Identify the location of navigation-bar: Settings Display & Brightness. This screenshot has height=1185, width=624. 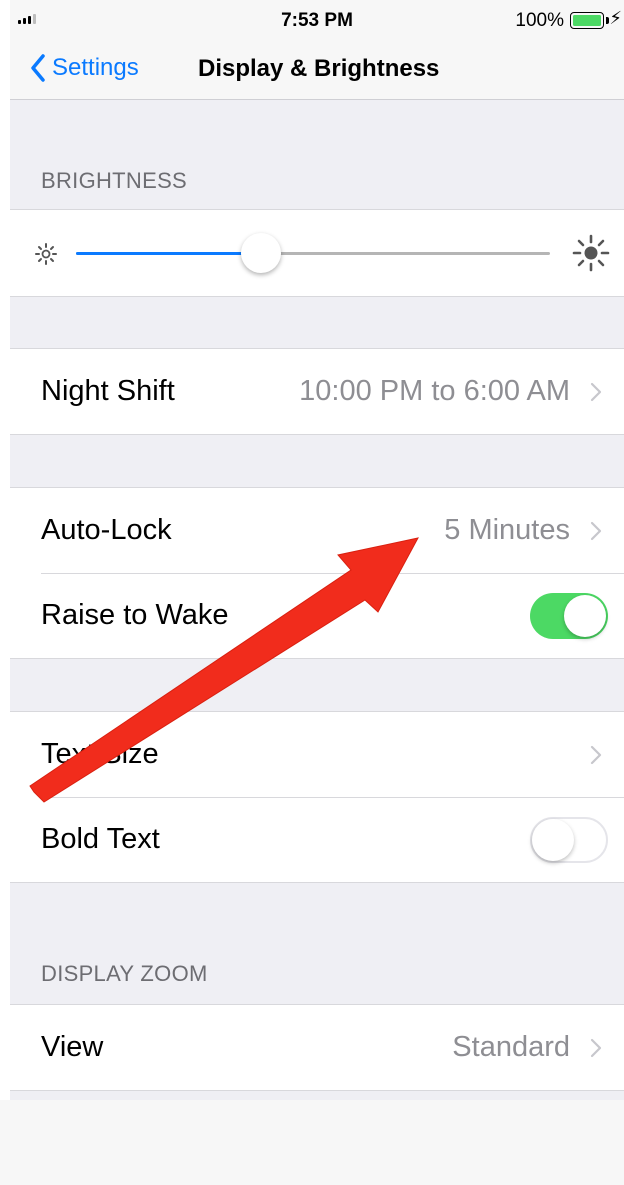
(317, 70).